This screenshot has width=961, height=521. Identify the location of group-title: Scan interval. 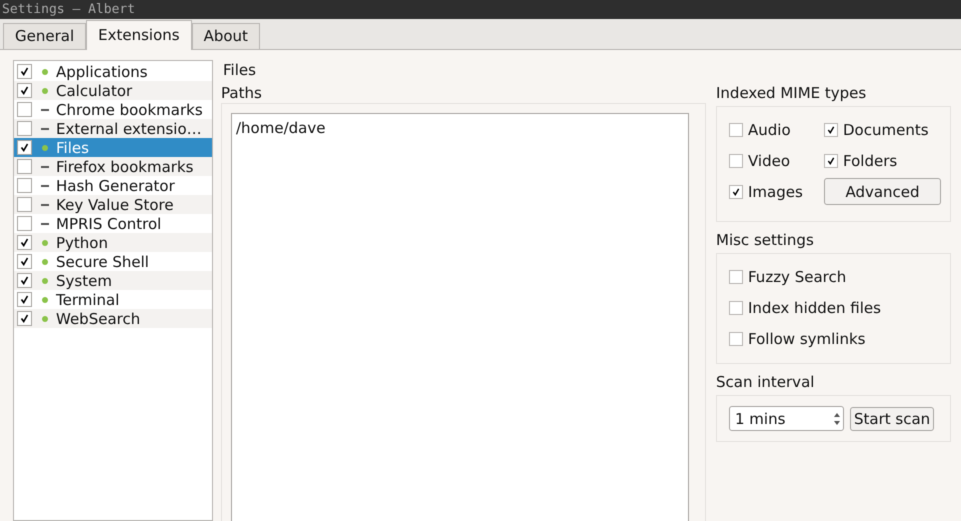
(766, 382).